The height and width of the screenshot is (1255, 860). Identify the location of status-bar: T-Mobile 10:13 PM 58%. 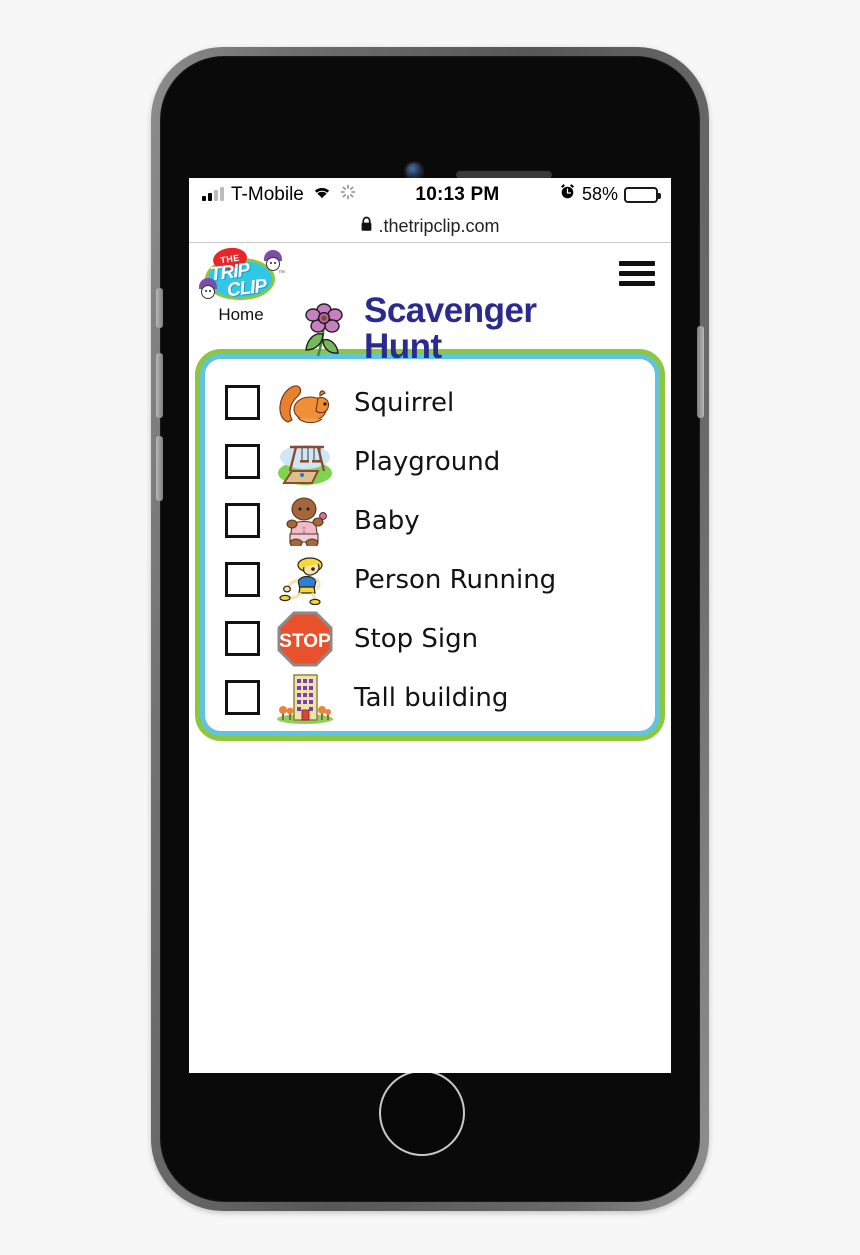
(430, 194).